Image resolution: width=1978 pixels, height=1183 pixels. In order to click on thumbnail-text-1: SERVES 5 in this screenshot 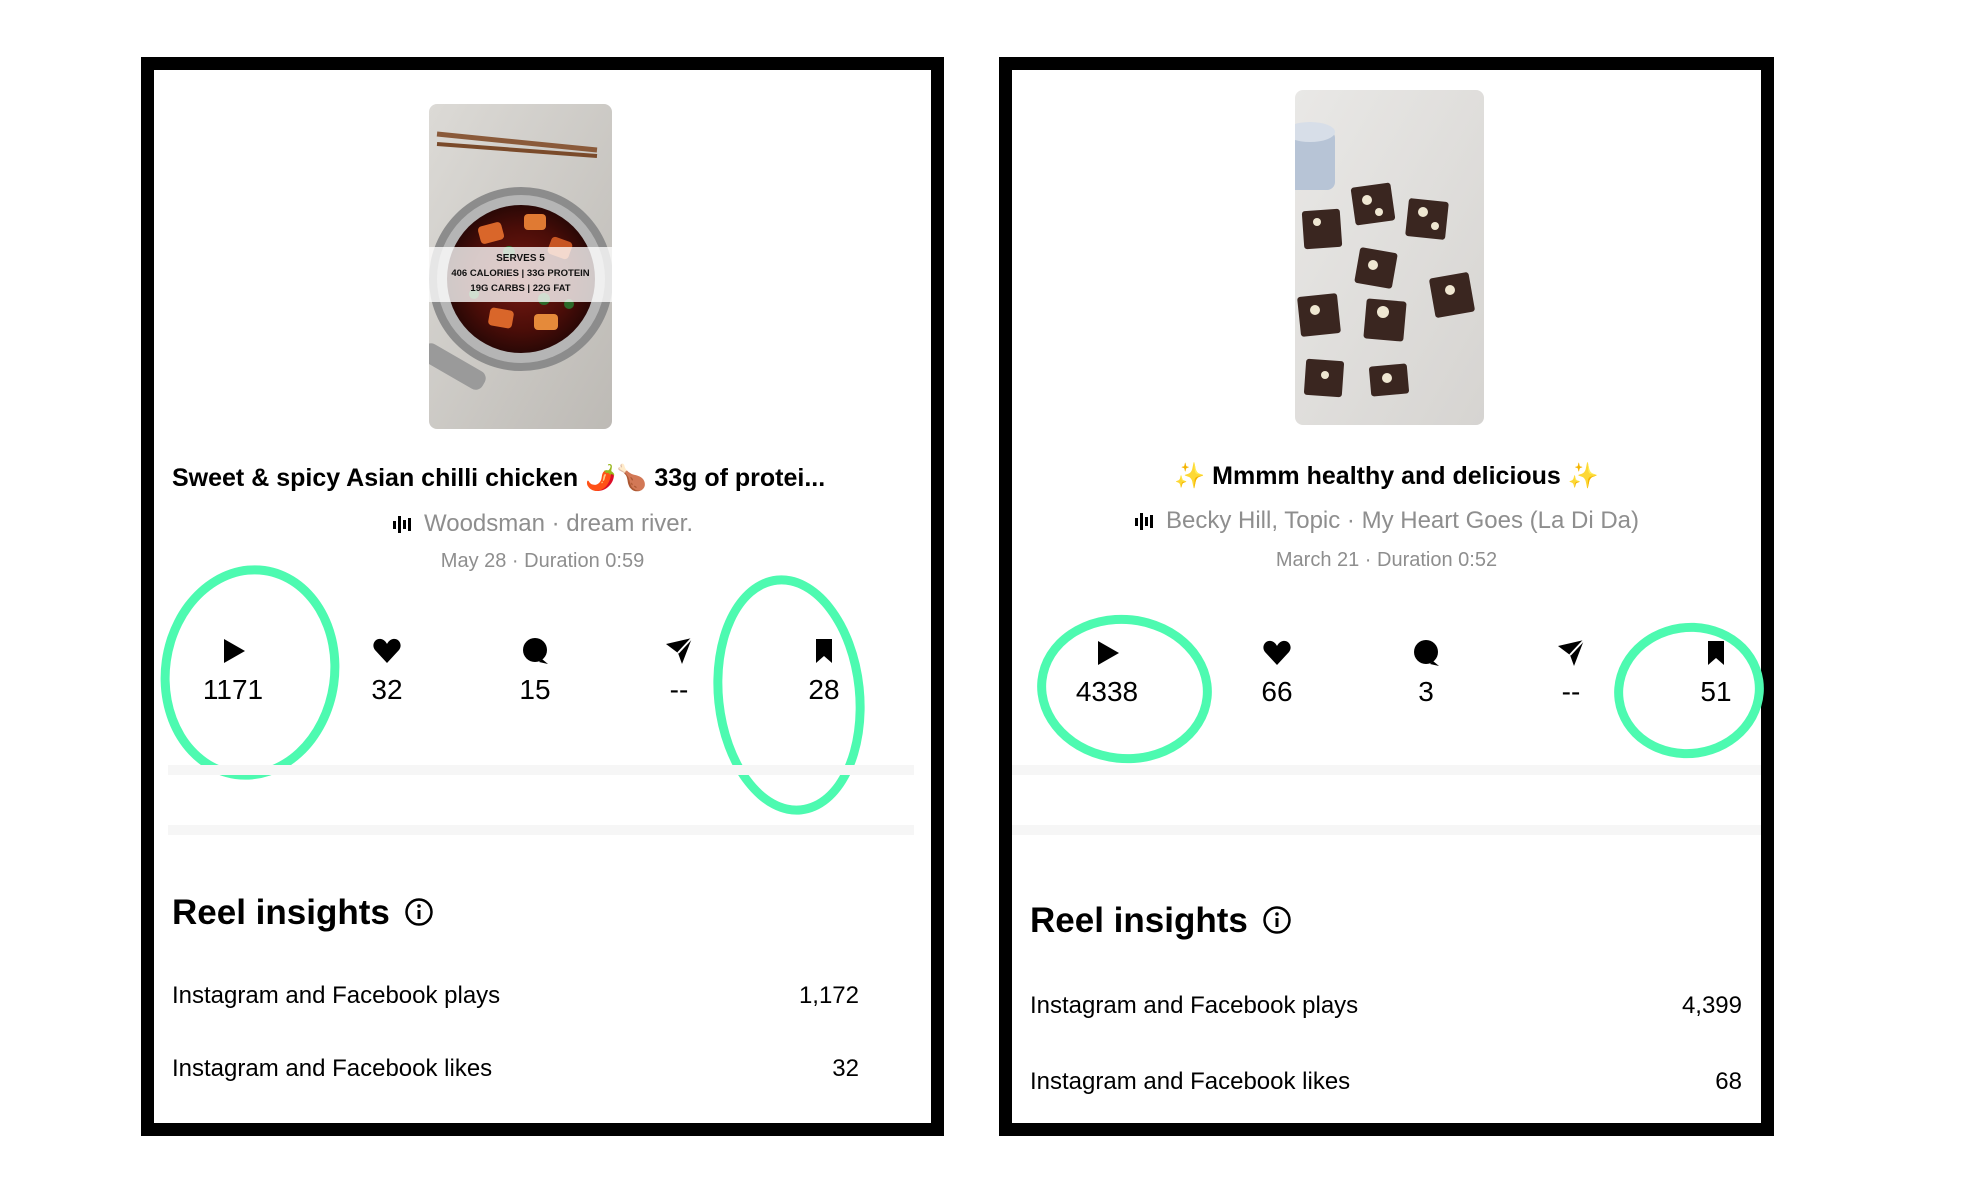, I will do `click(520, 258)`.